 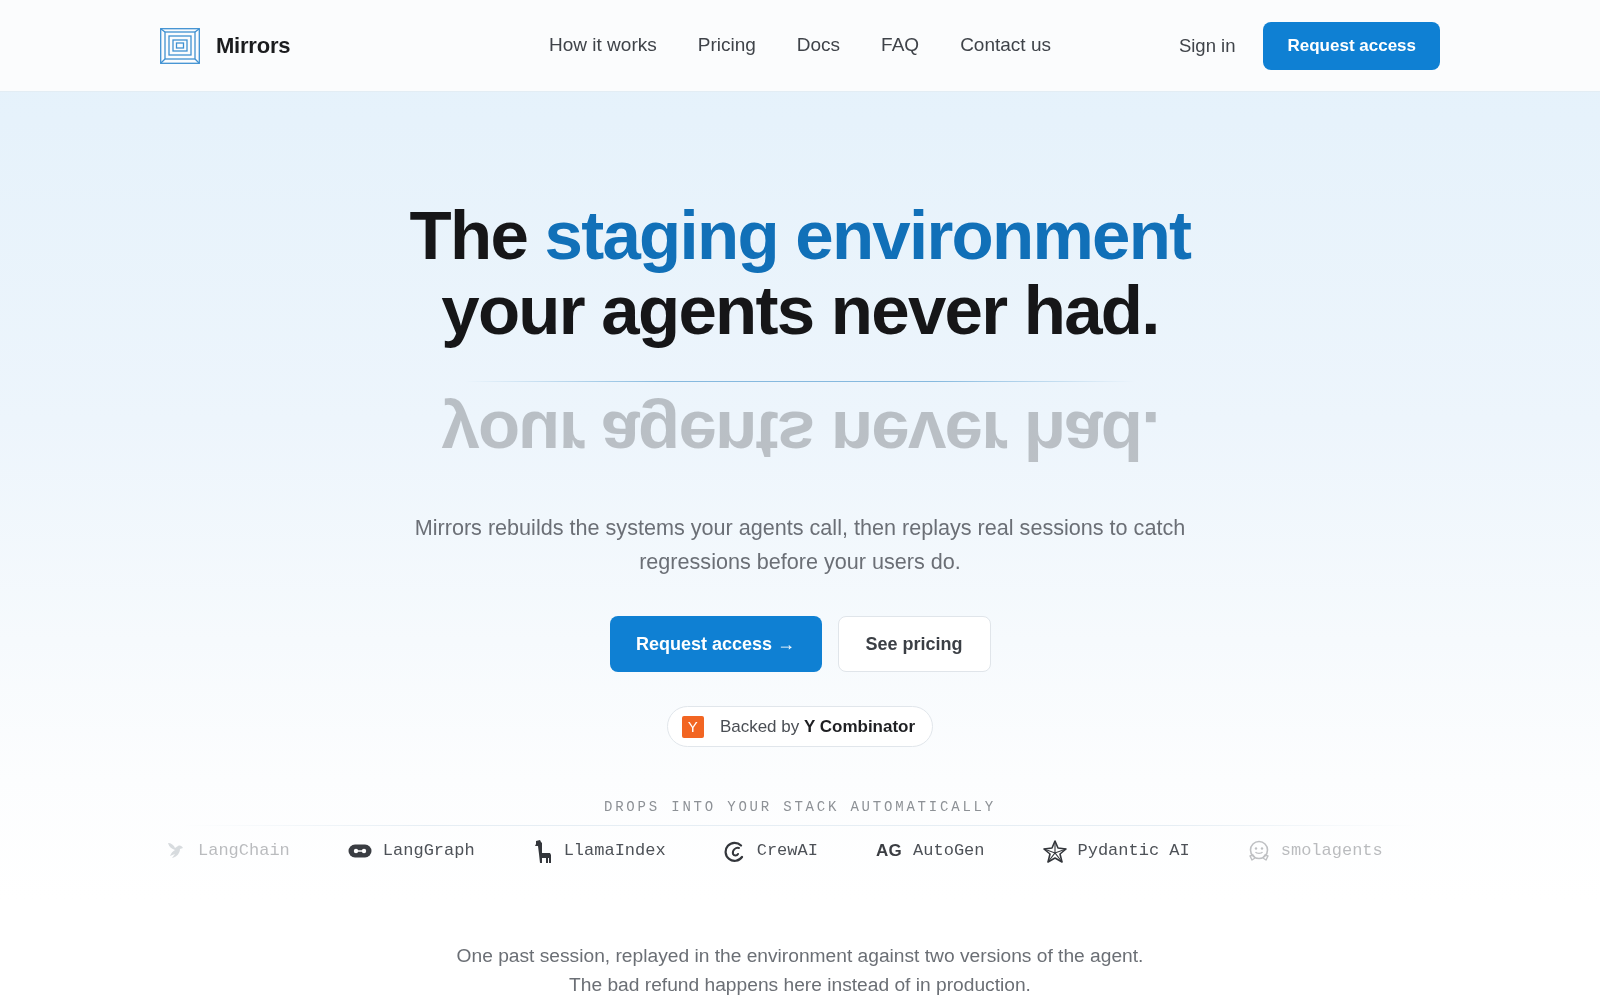 I want to click on pill-icon, so click(x=359, y=851).